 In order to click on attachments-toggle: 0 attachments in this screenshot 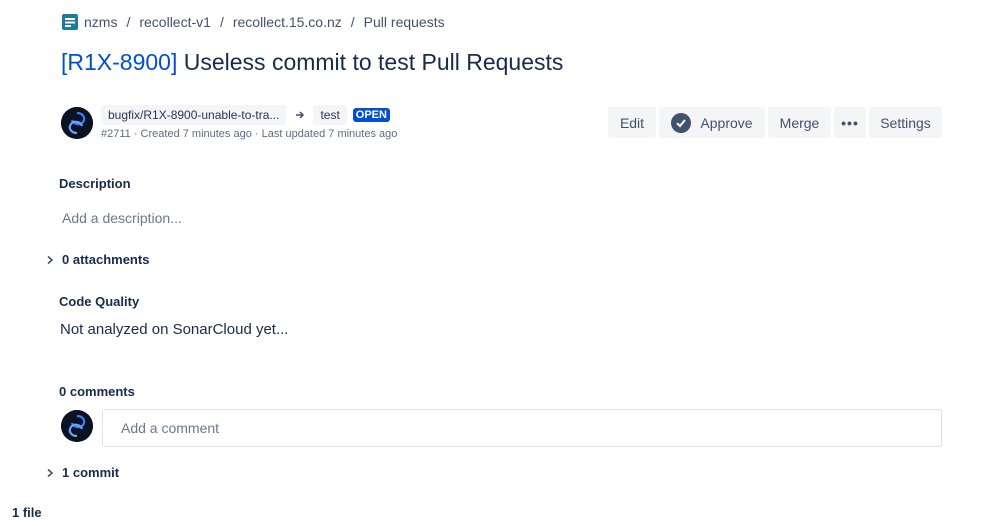, I will do `click(97, 259)`.